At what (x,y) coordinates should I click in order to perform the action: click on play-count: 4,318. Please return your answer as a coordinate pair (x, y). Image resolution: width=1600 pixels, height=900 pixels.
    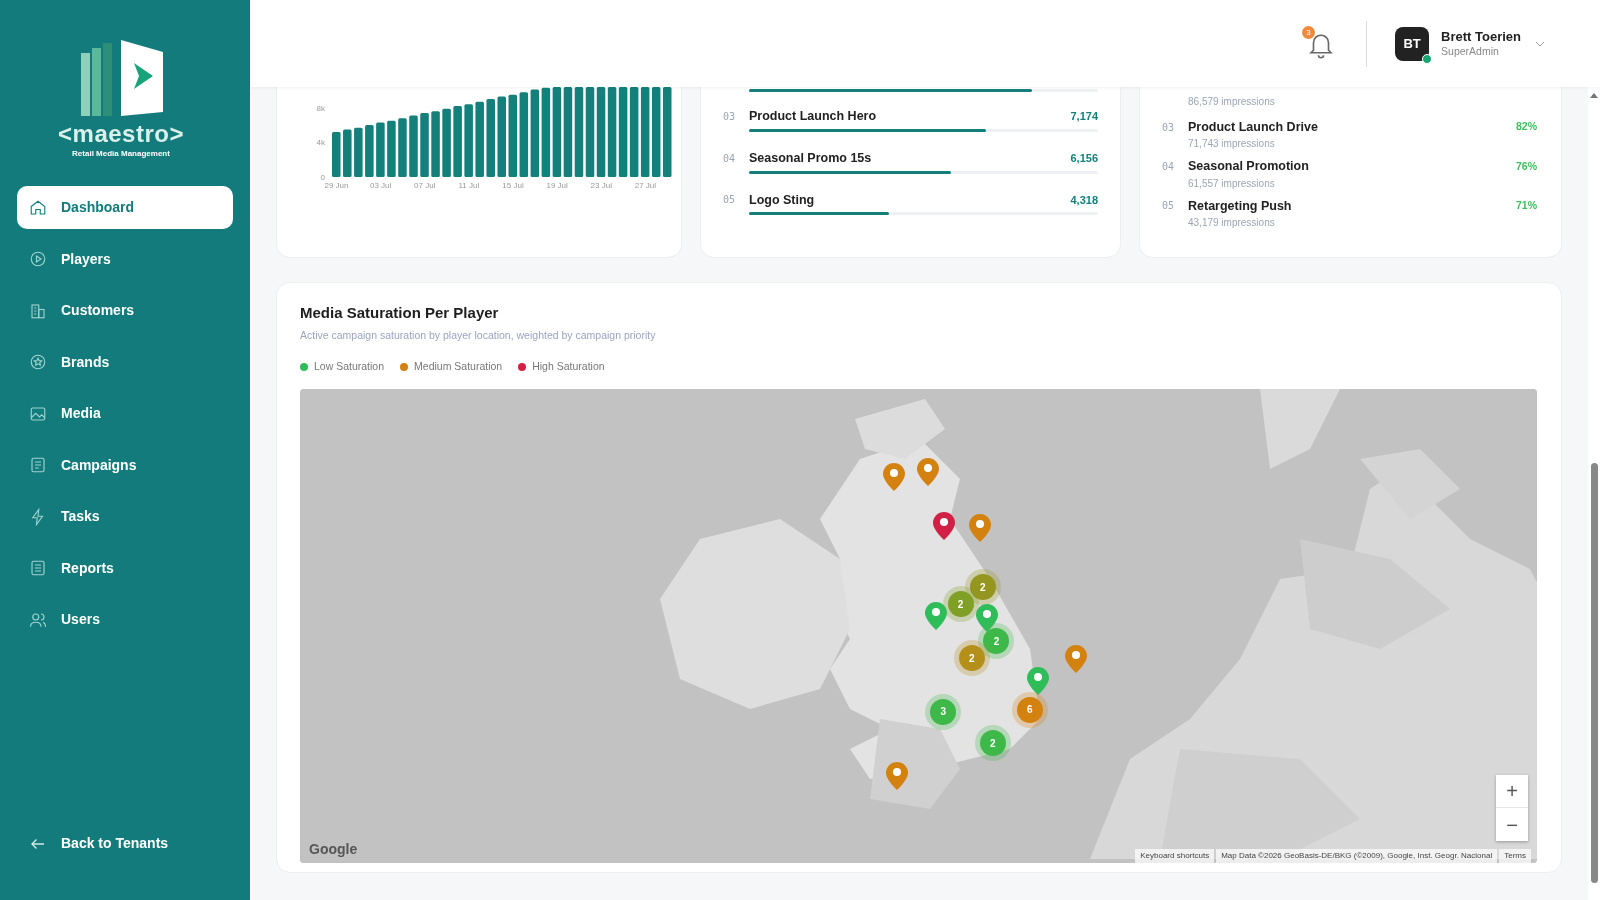
    Looking at the image, I should click on (1084, 200).